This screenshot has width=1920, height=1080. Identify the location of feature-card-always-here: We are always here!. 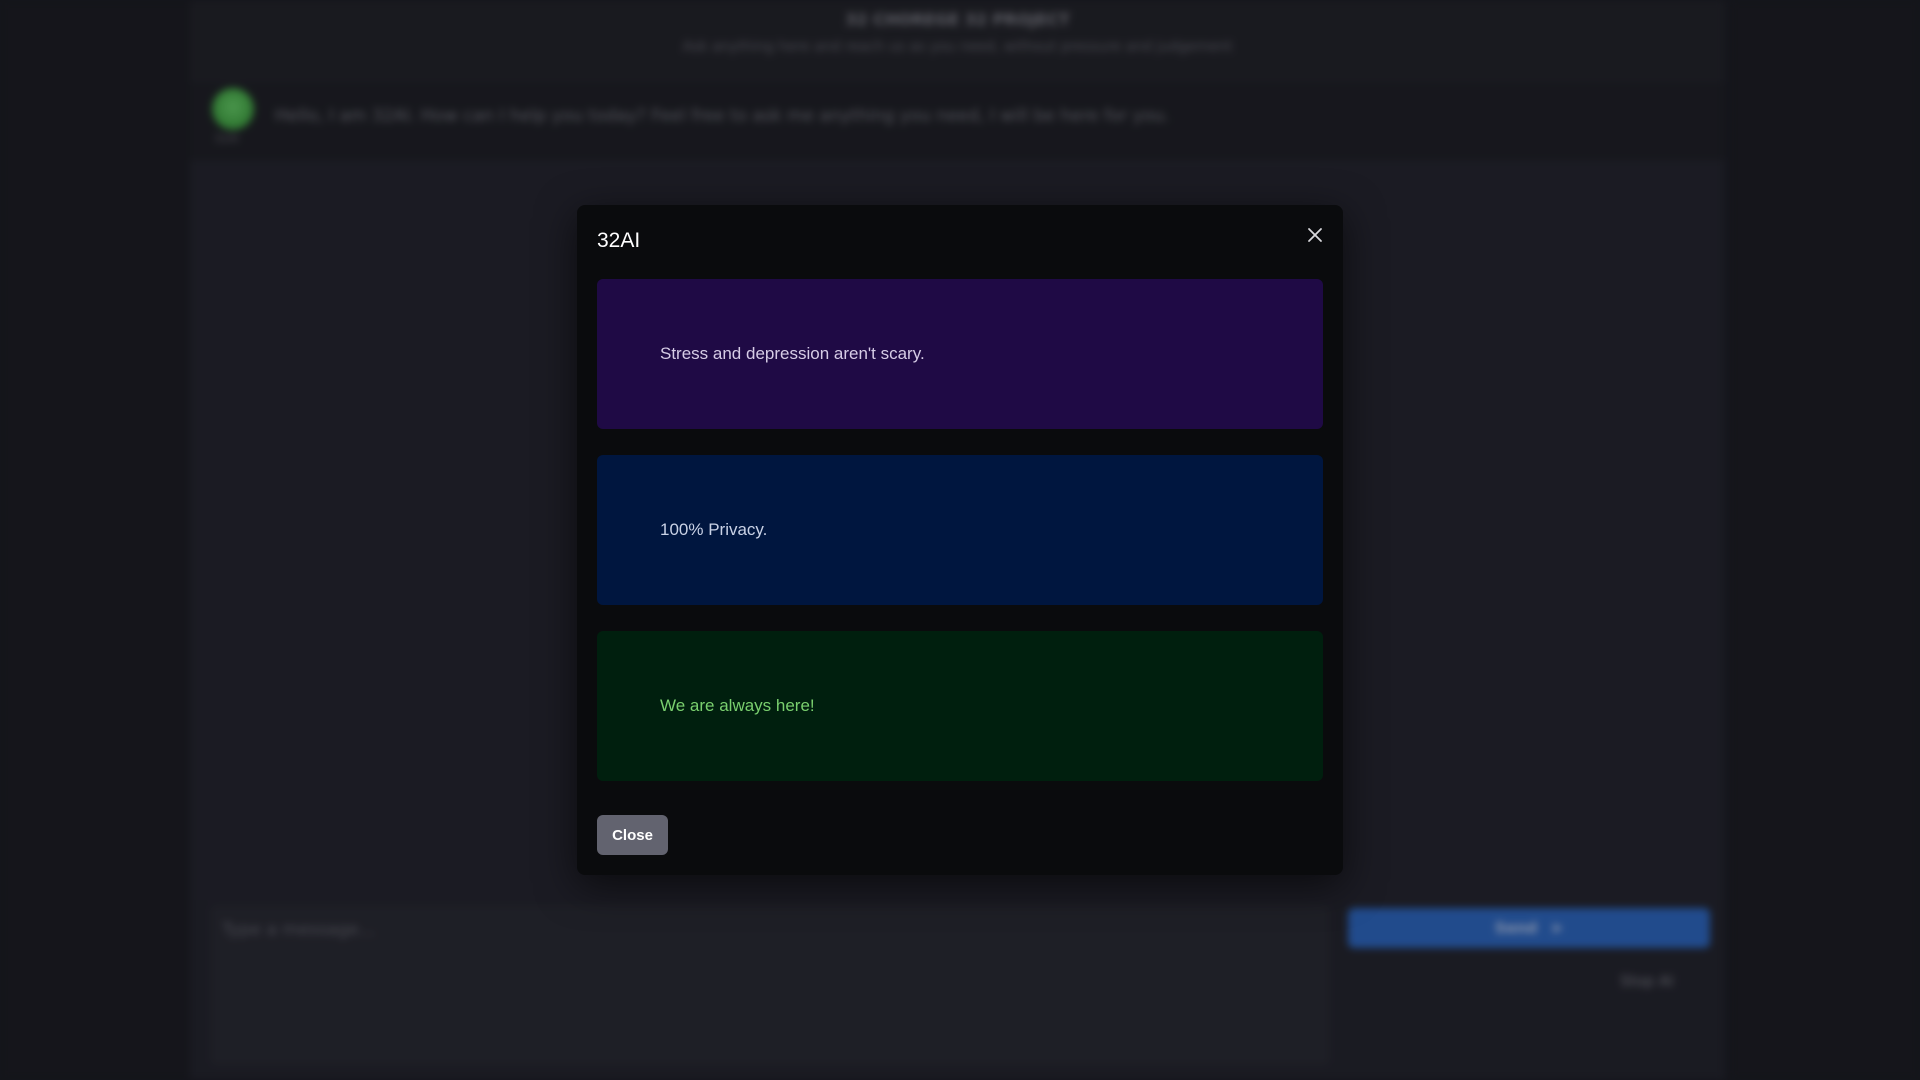
(960, 706).